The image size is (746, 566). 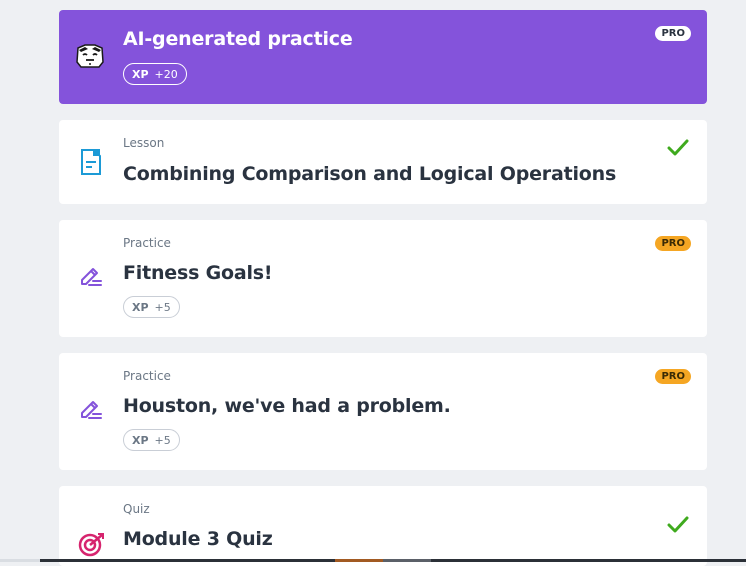 I want to click on xp-value: +20, so click(x=166, y=74).